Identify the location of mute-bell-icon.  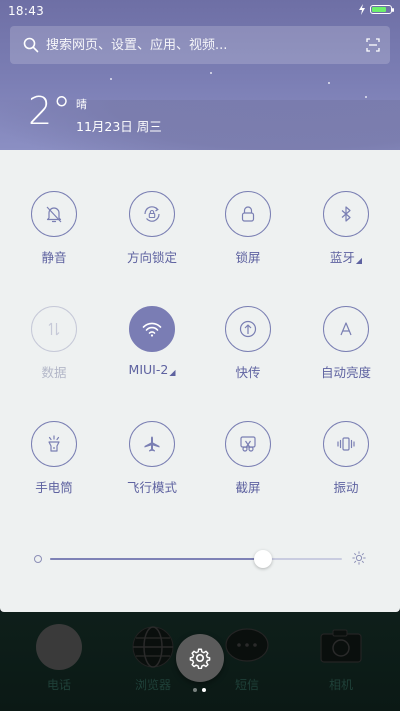
(54, 214).